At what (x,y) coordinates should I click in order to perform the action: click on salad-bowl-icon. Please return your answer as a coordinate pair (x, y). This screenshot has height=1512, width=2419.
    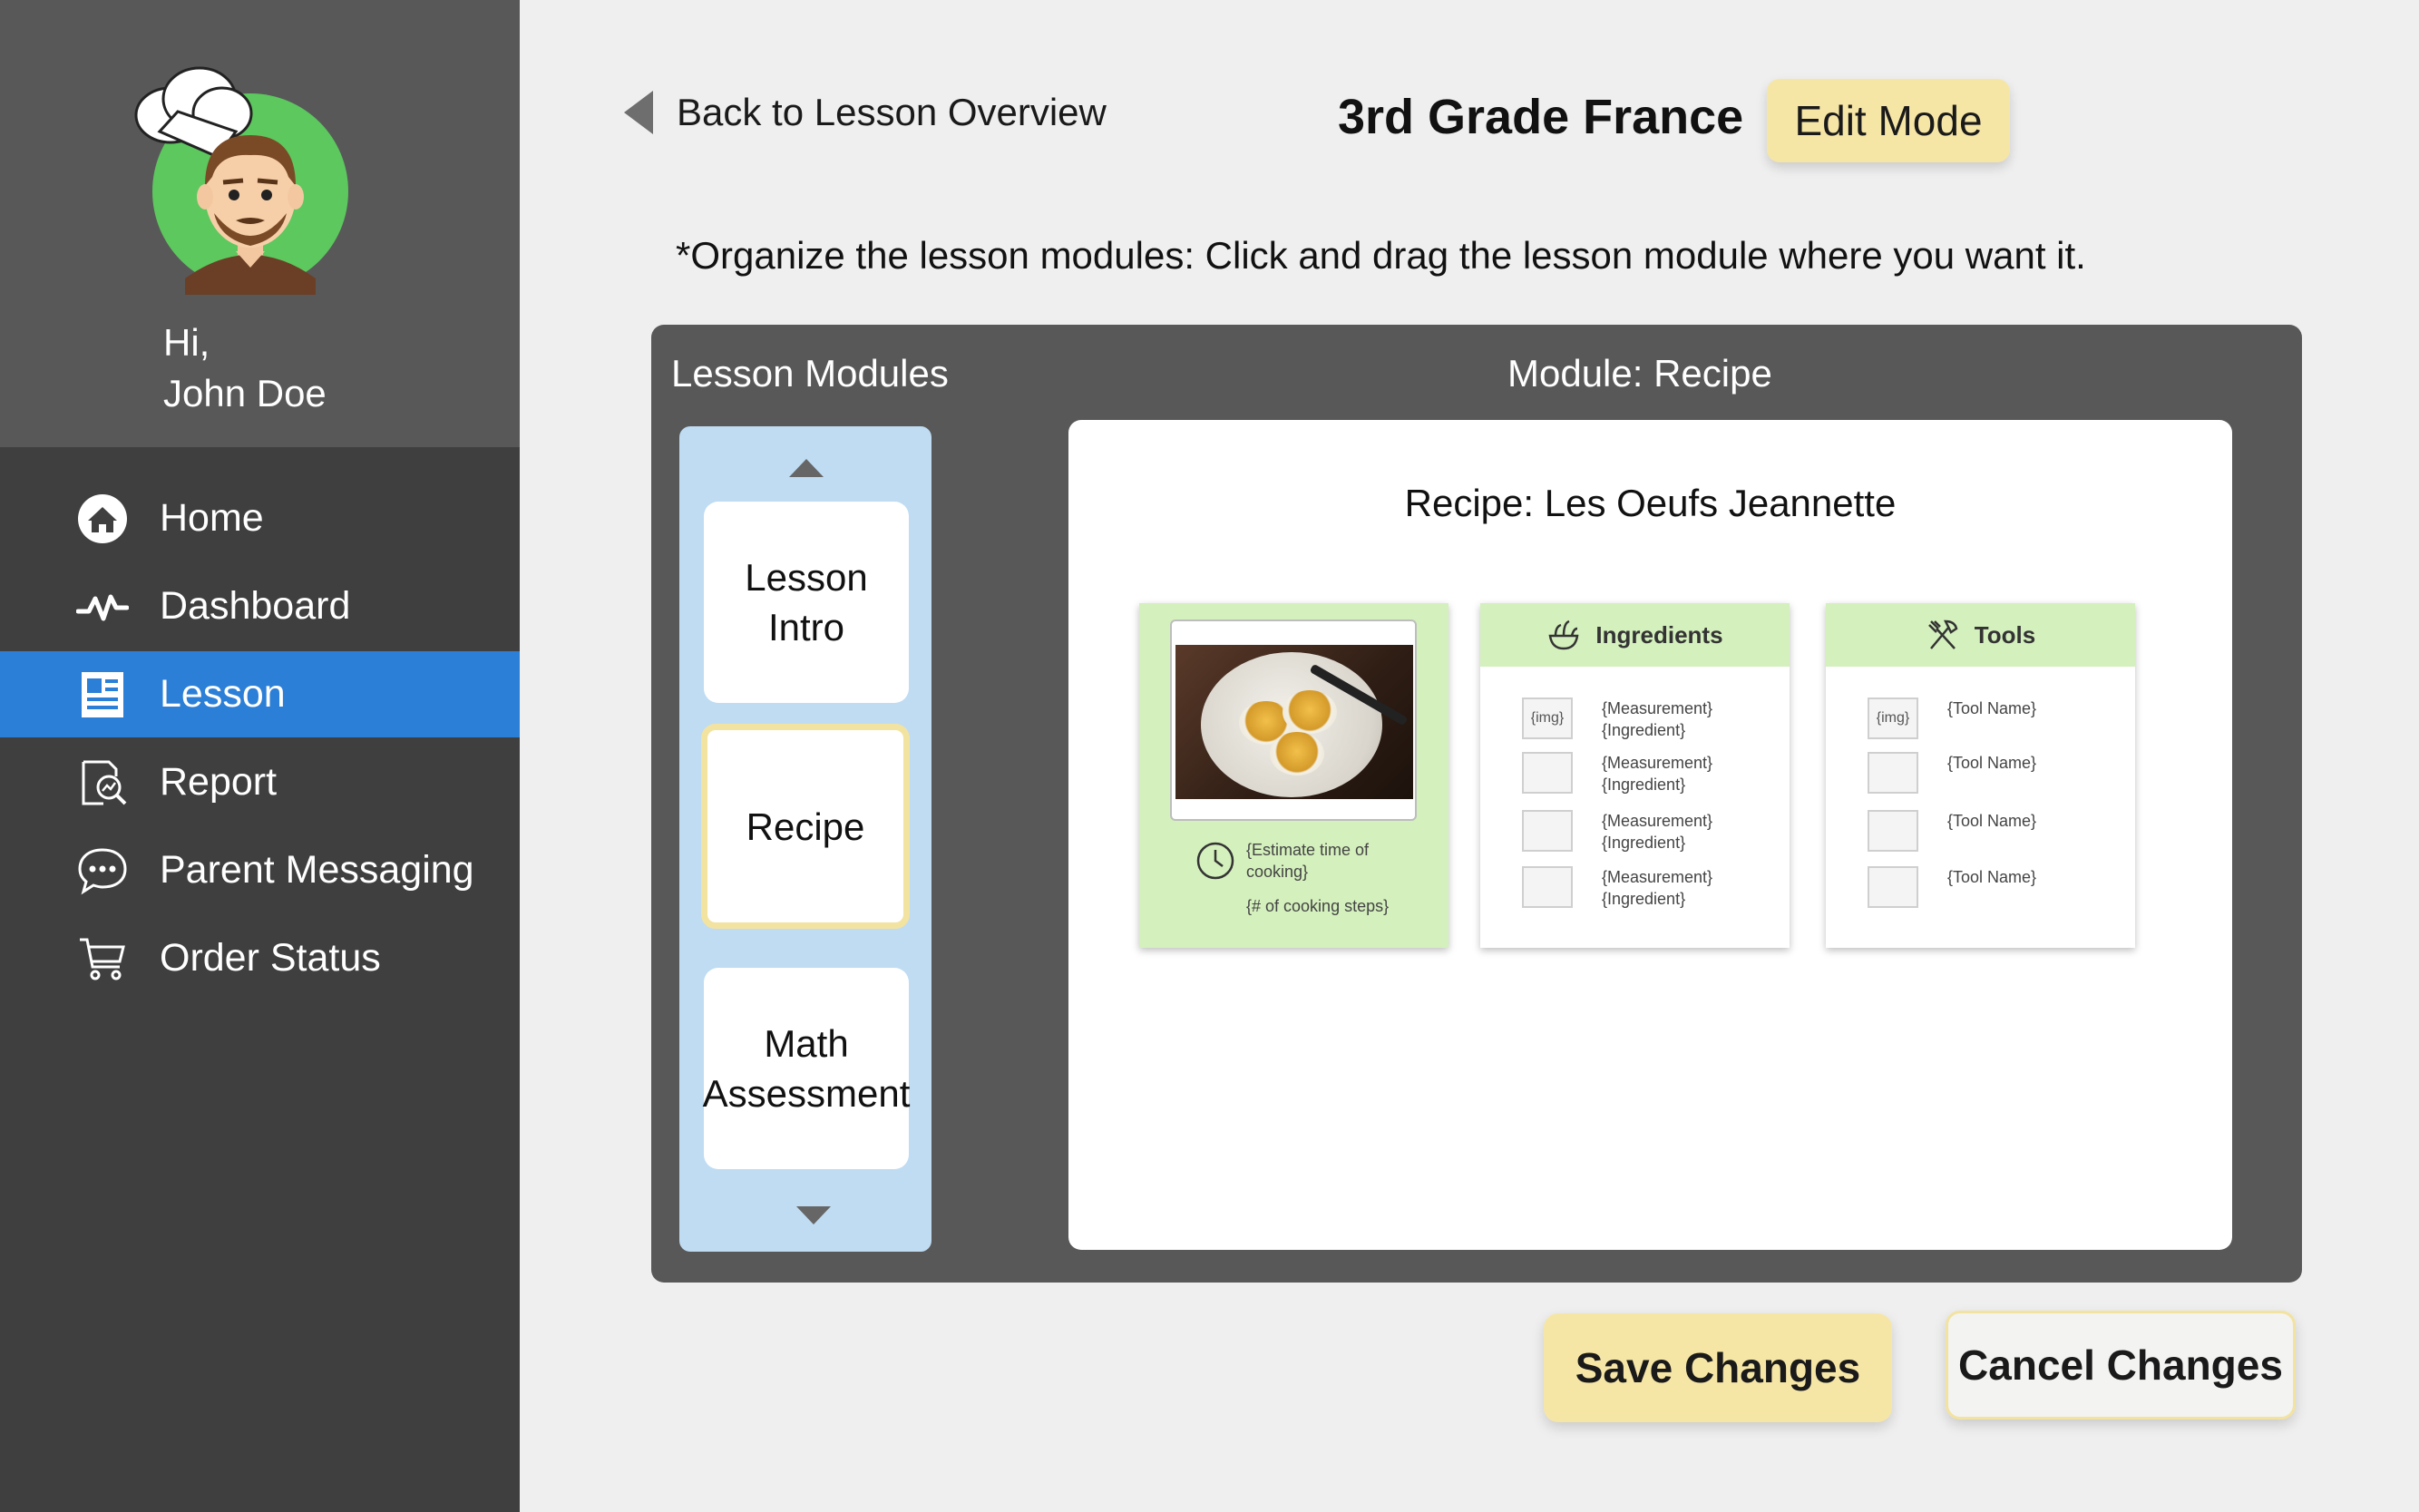
    Looking at the image, I should click on (1564, 634).